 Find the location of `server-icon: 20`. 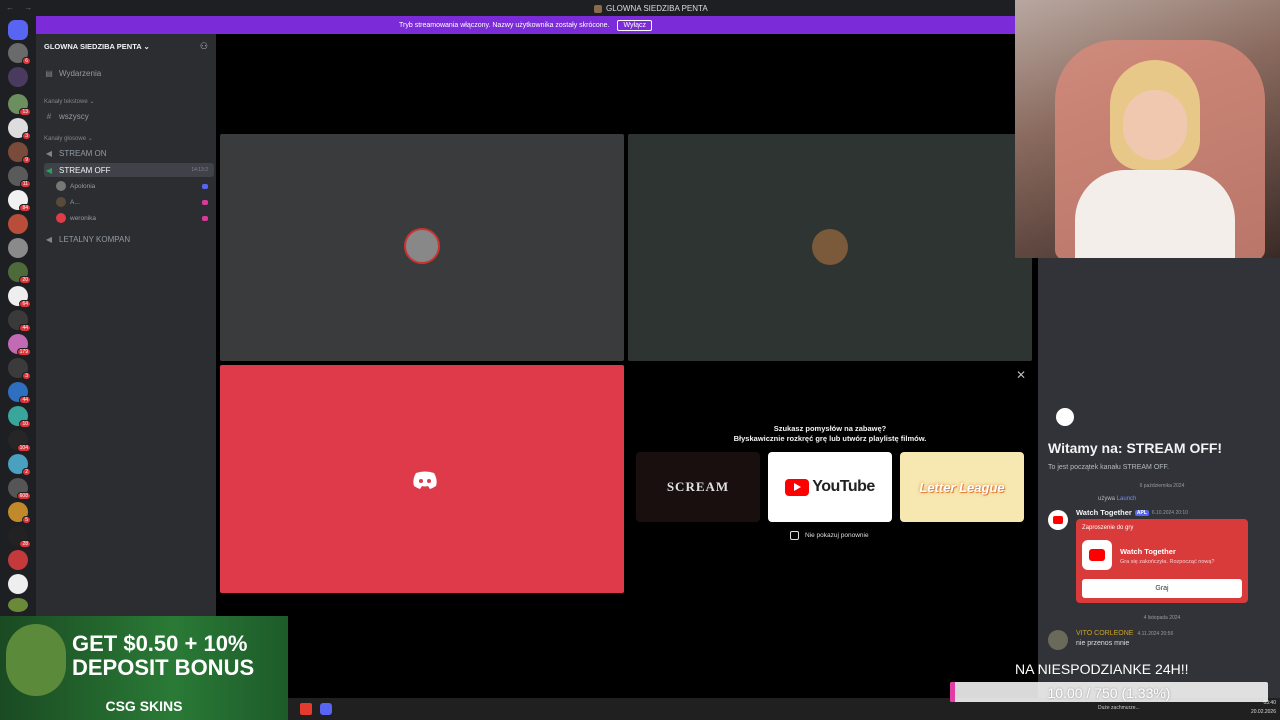

server-icon: 20 is located at coordinates (19, 273).